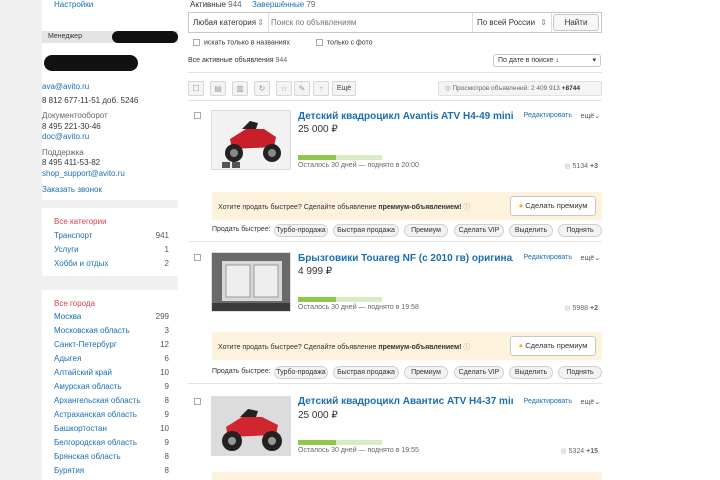 This screenshot has width=720, height=480. I want to click on sort-select: По дате в поиске ↓ ▾, so click(547, 60).